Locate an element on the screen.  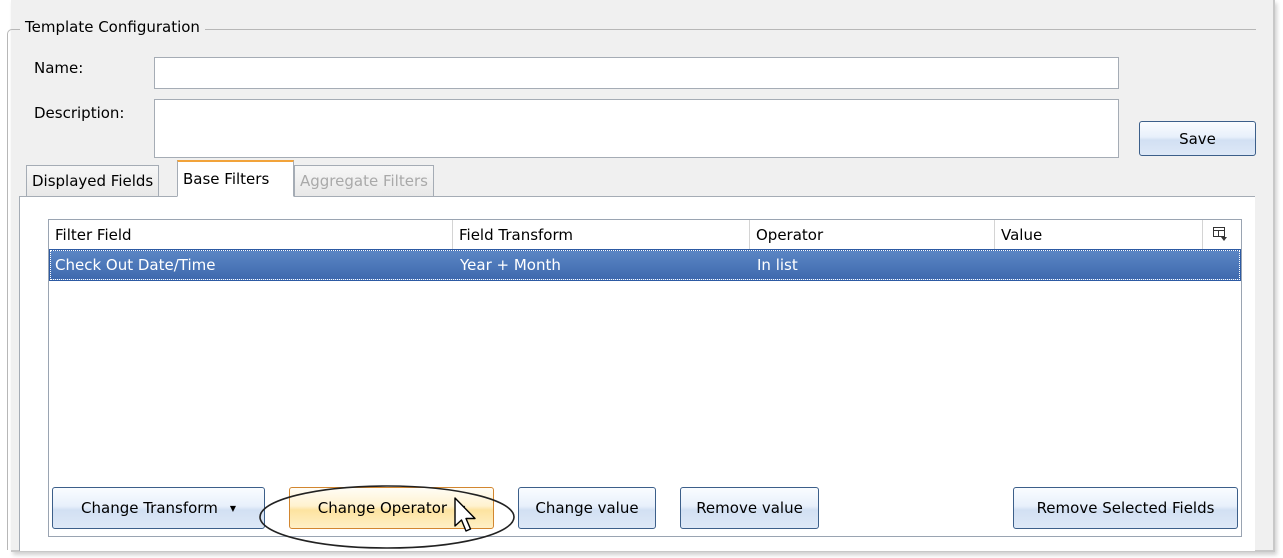
tab-aggregate-filters: Aggregate Filters is located at coordinates (364, 180).